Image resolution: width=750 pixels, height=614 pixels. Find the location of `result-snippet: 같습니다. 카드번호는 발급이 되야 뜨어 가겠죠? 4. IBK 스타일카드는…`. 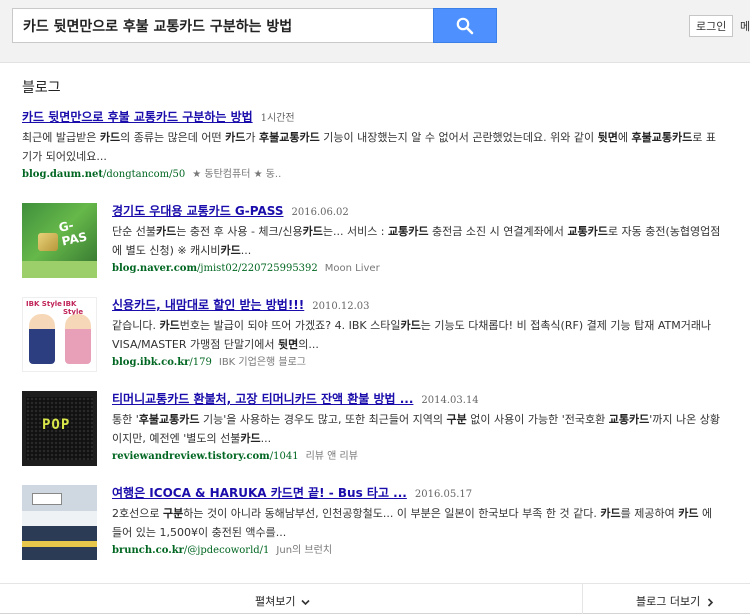

result-snippet: 같습니다. 카드번호는 발급이 되야 뜨어 가겠죠? 4. IBK 스타일카드는… is located at coordinates (417, 335).